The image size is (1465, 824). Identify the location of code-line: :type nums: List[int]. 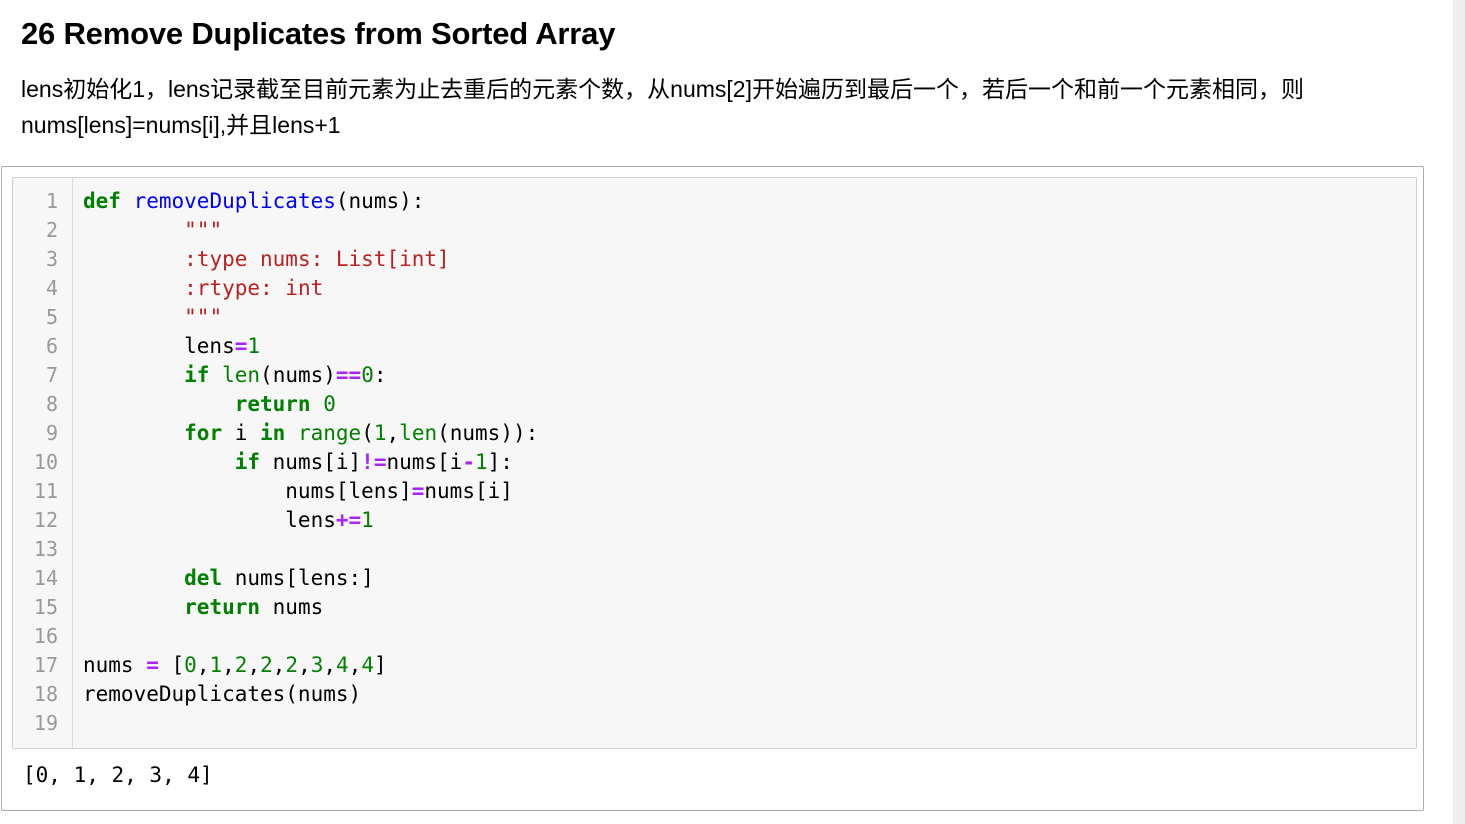
(310, 259).